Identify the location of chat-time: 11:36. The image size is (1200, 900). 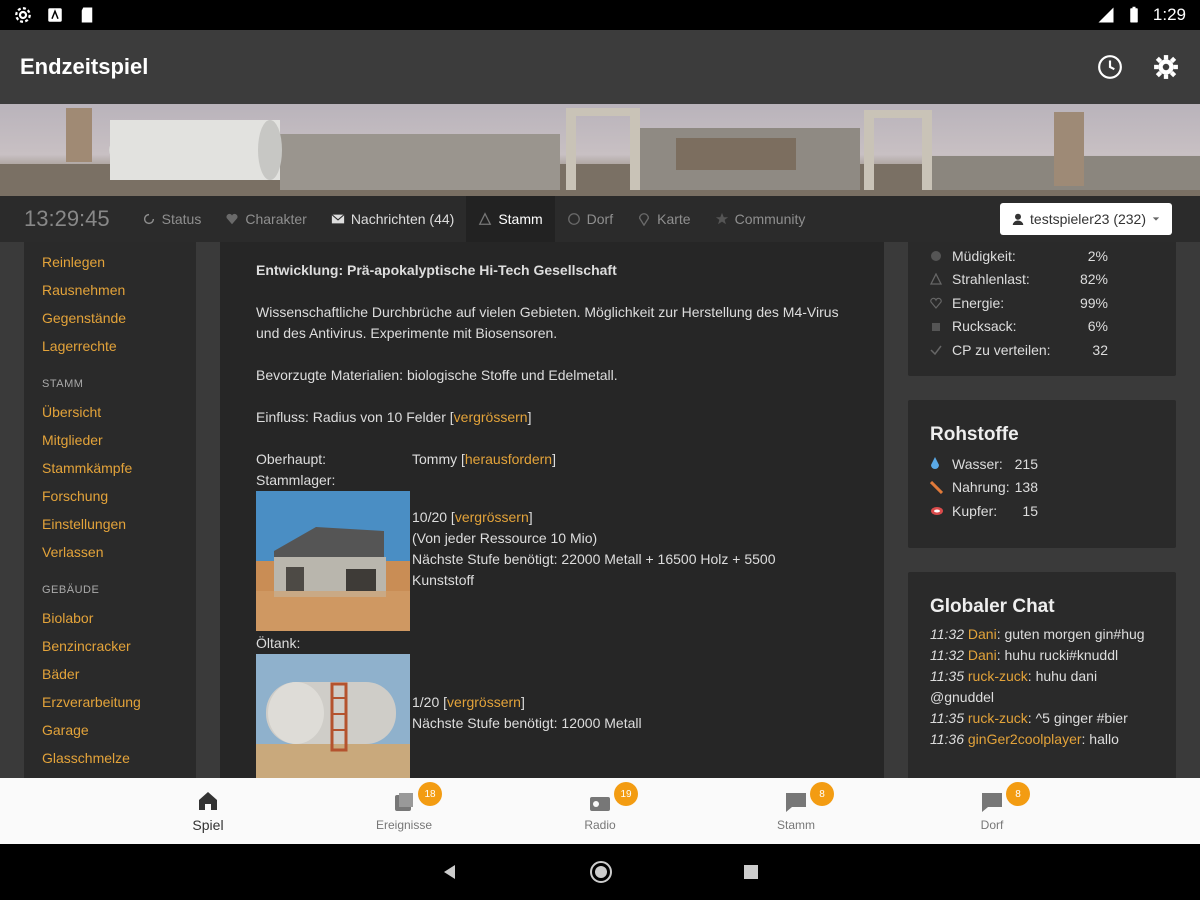
(947, 739).